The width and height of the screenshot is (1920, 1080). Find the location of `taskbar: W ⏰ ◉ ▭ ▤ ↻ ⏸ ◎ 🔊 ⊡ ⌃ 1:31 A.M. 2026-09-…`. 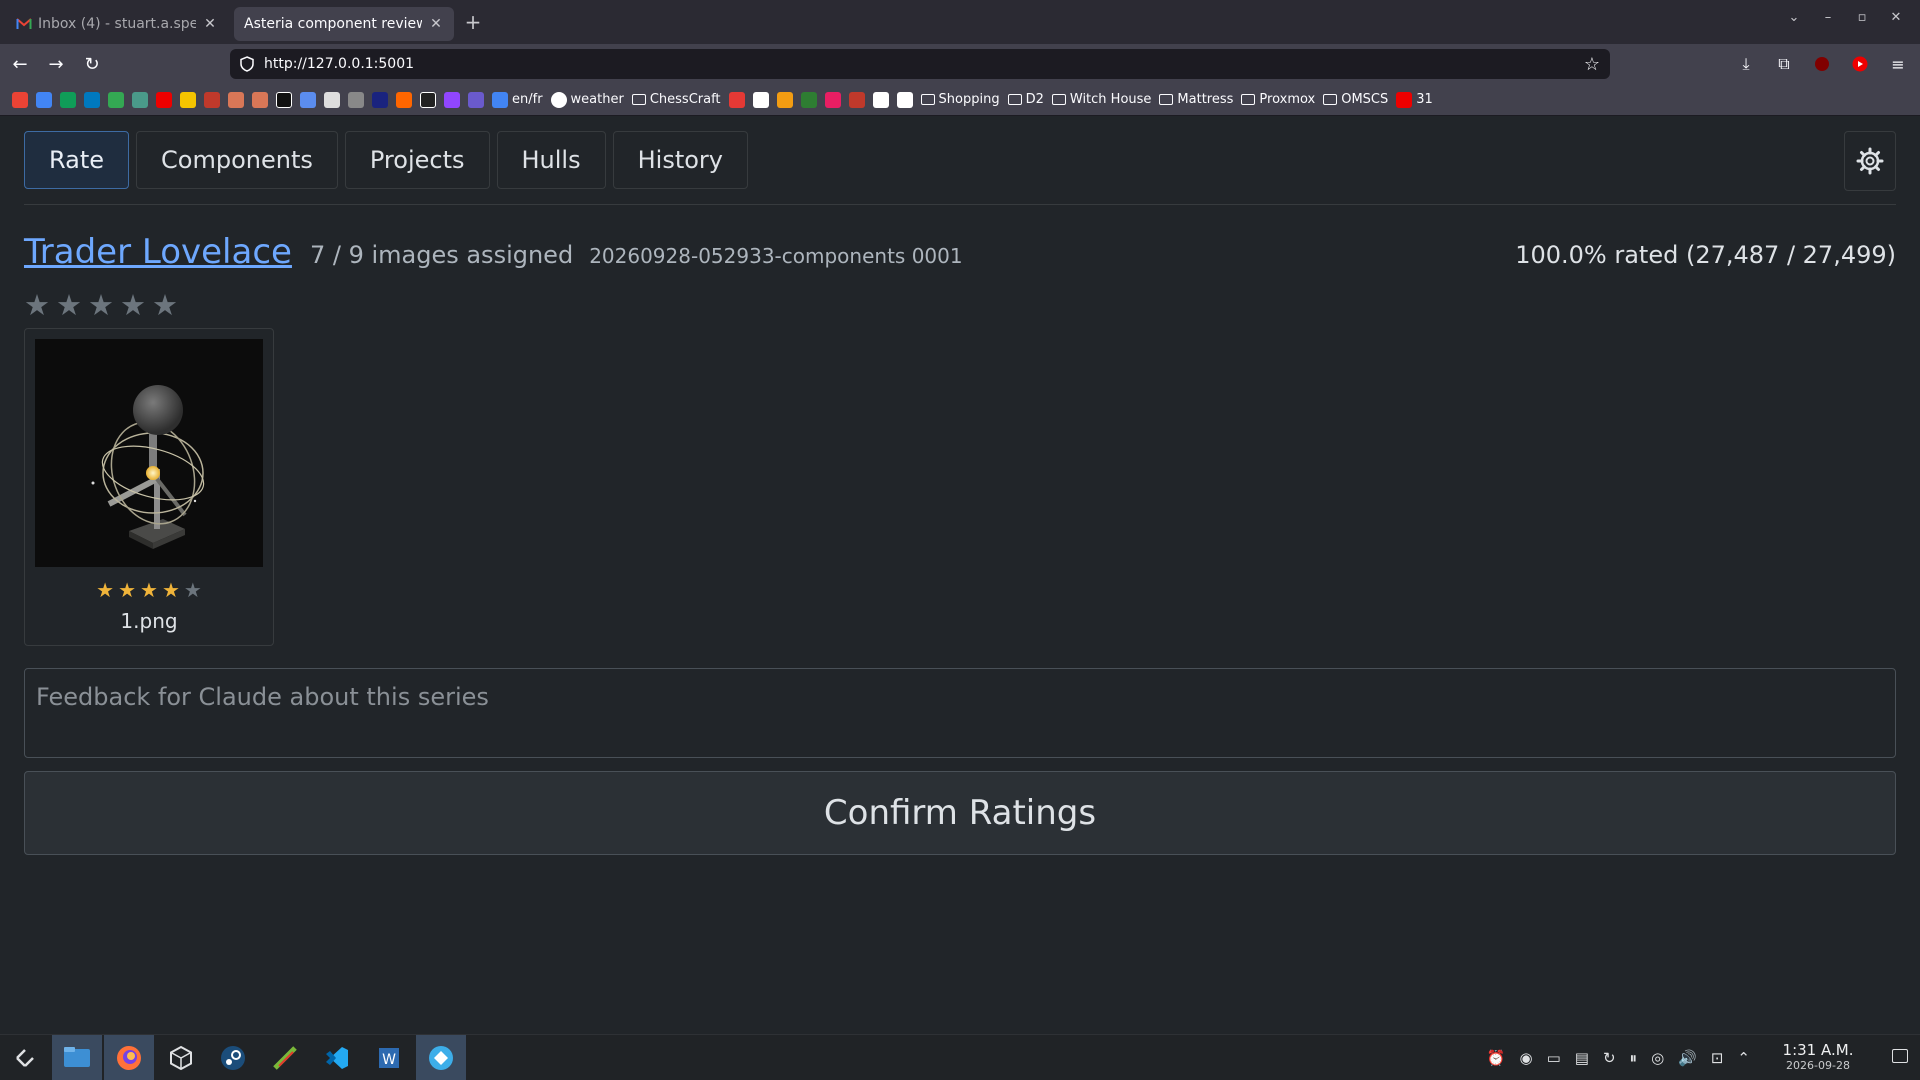

taskbar: W ⏰ ◉ ▭ ▤ ↻ ⏸ ◎ 🔊 ⊡ ⌃ 1:31 A.M. 2026-09-… is located at coordinates (960, 1057).